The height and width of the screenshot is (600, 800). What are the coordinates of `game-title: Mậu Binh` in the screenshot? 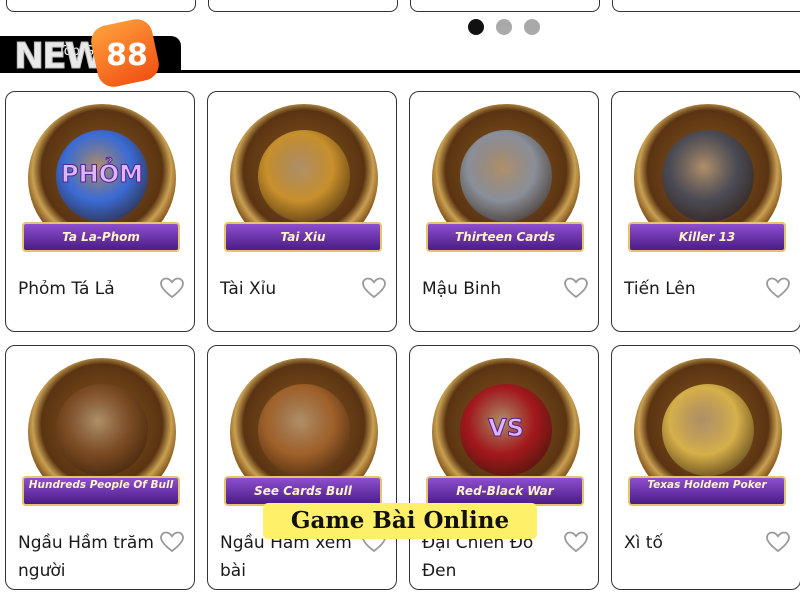 It's located at (462, 289).